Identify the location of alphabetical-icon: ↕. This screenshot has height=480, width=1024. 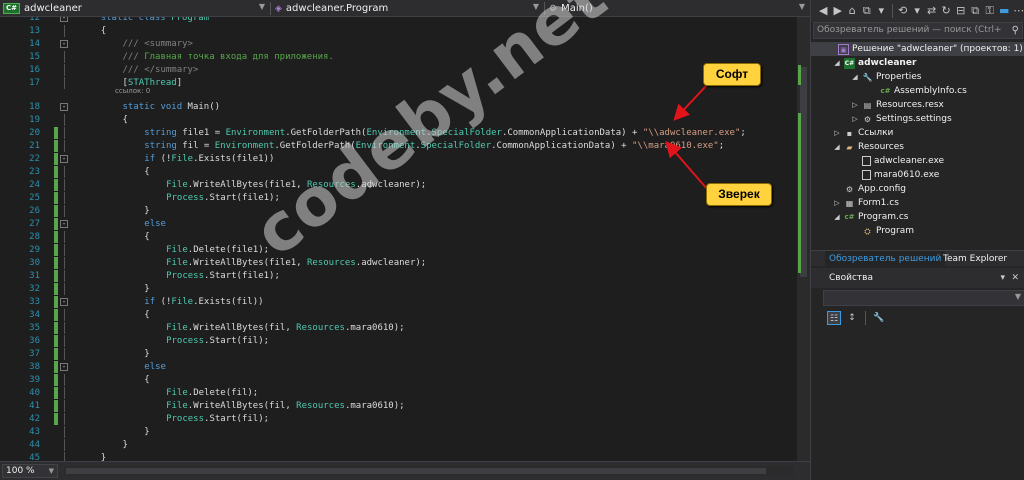
(852, 318).